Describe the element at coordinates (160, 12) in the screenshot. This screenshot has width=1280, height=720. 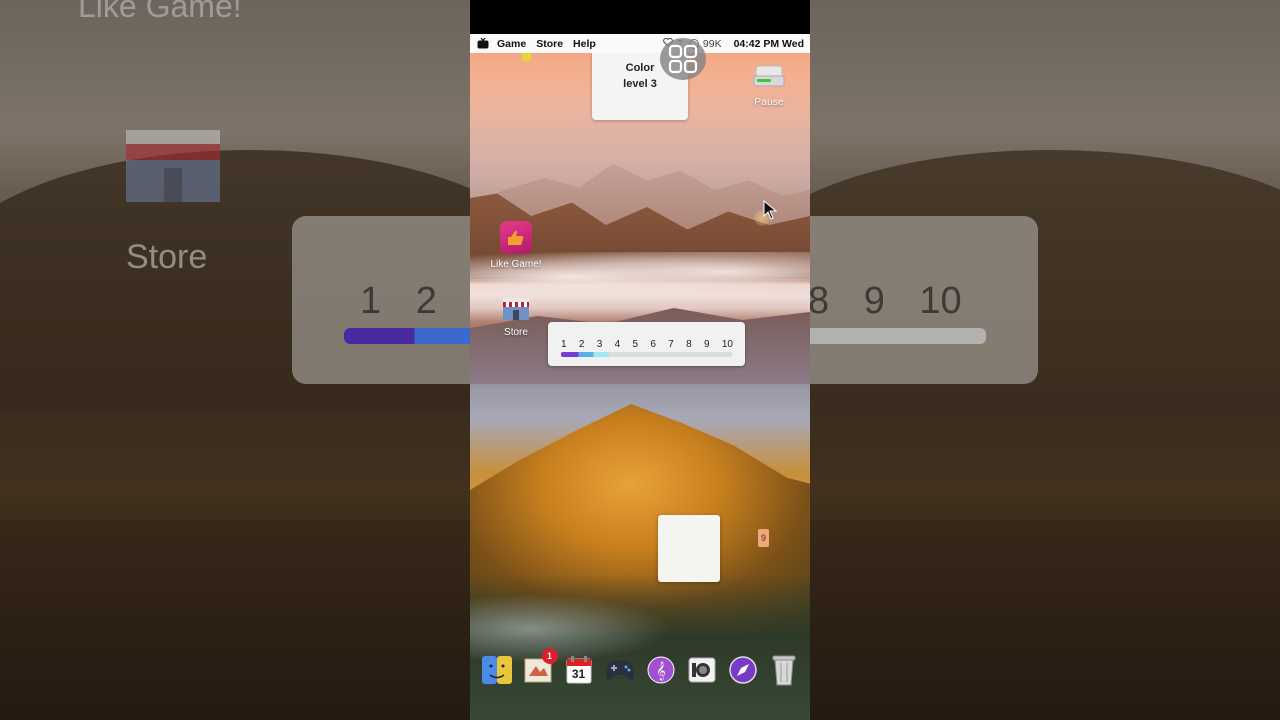
I see `backdrop-like-label: Like Game!` at that location.